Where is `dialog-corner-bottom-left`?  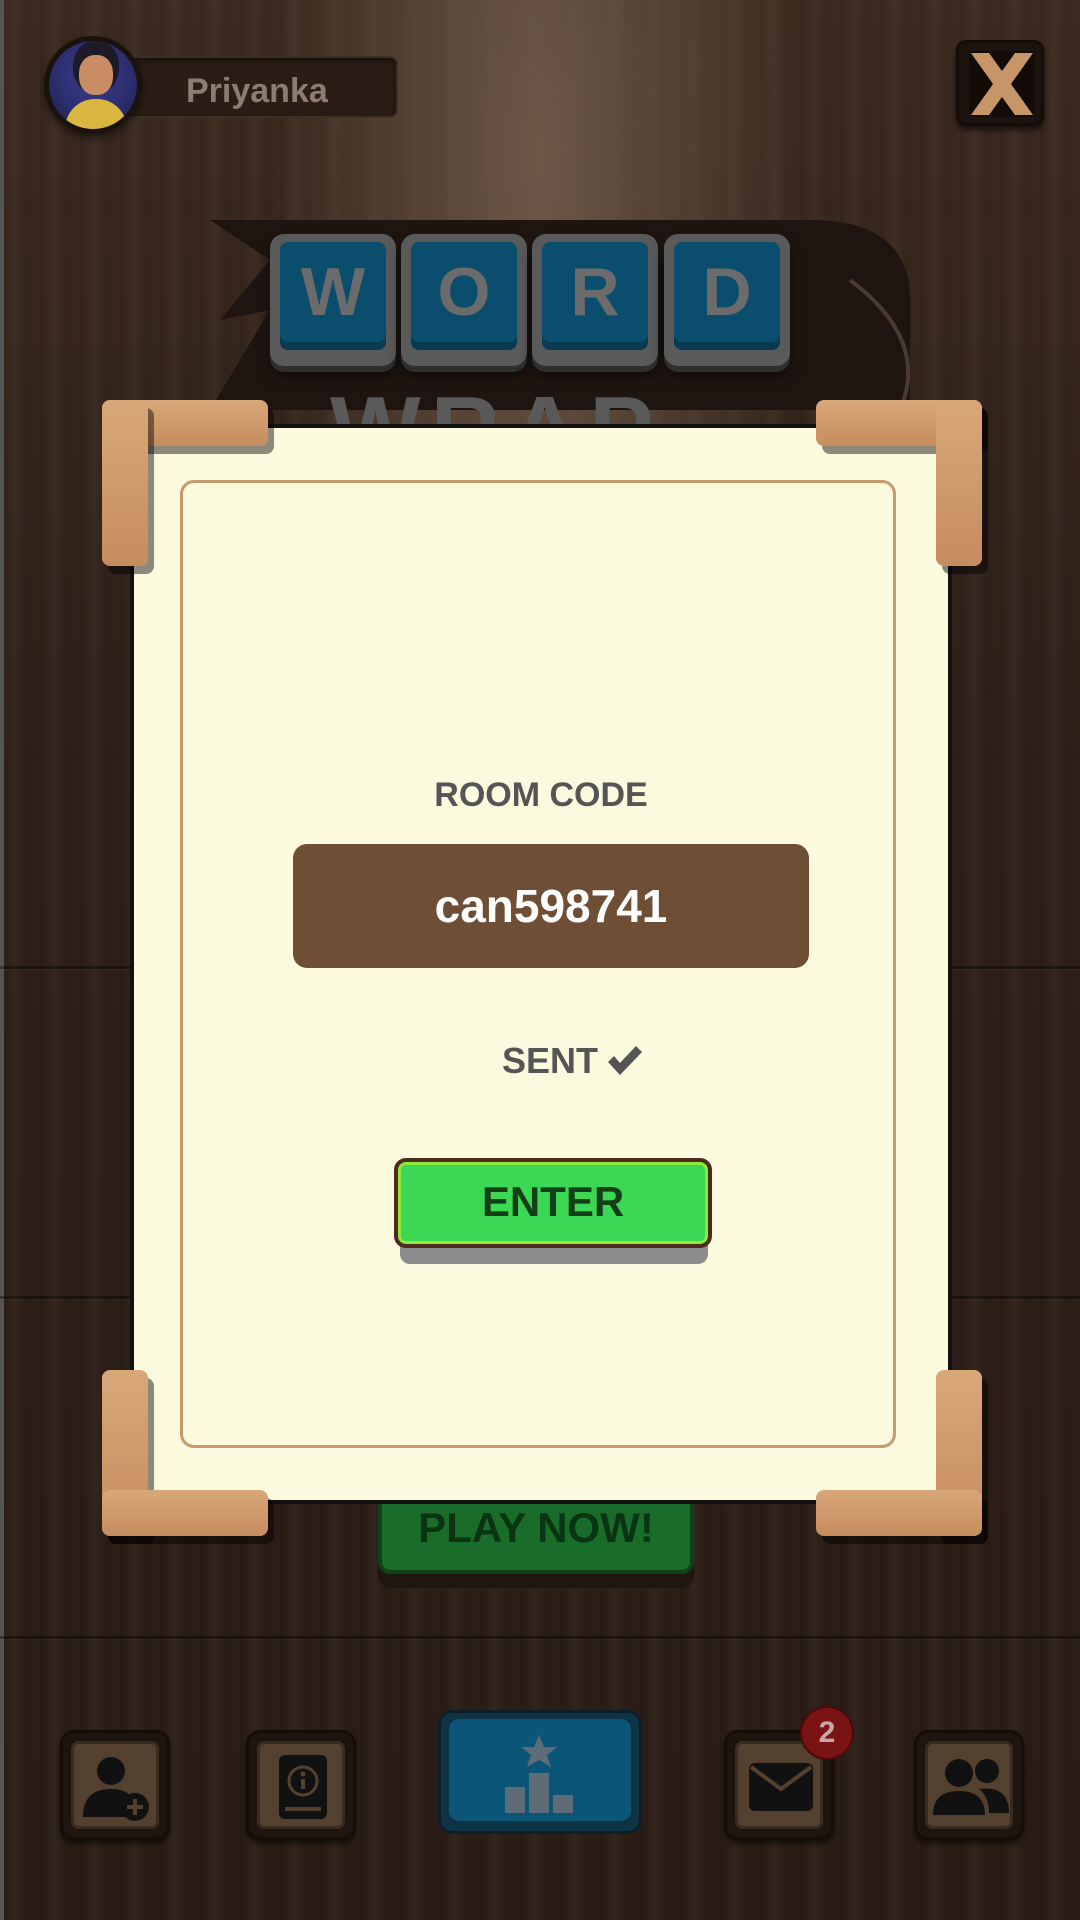
dialog-corner-bottom-left is located at coordinates (185, 1453).